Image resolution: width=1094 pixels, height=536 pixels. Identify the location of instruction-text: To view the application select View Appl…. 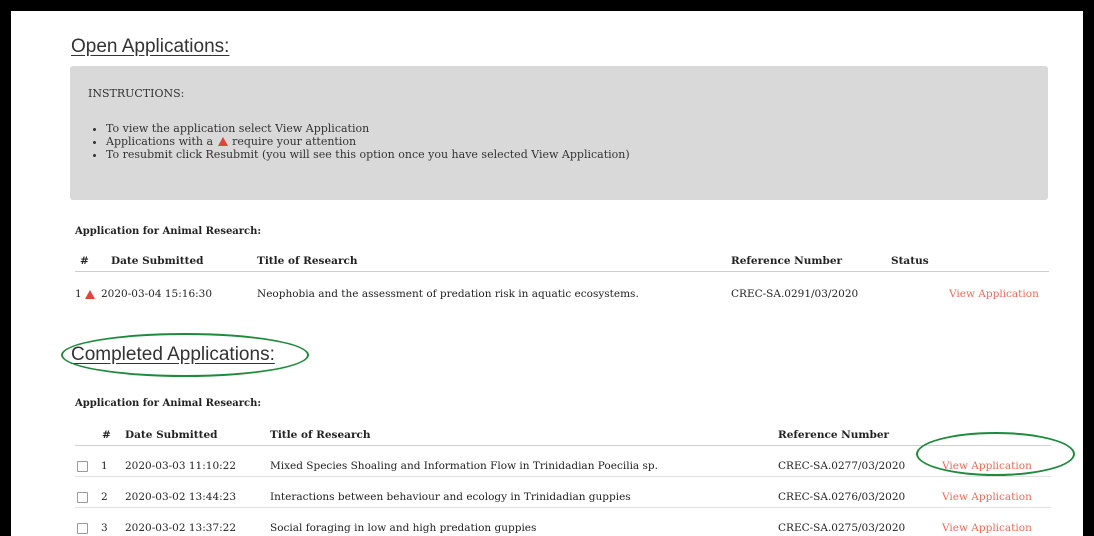
(238, 128).